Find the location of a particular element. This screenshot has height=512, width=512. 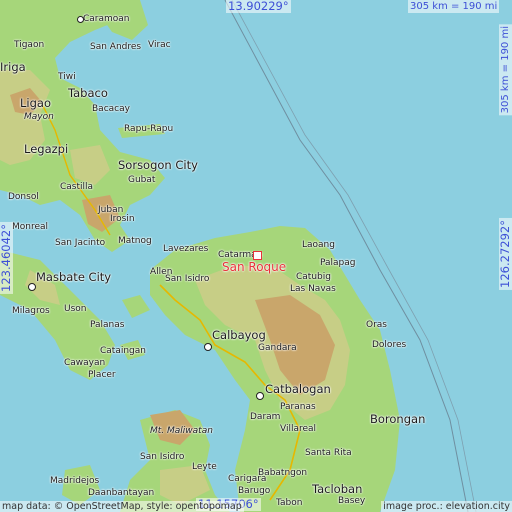

place-irosin: Irosin is located at coordinates (122, 219).